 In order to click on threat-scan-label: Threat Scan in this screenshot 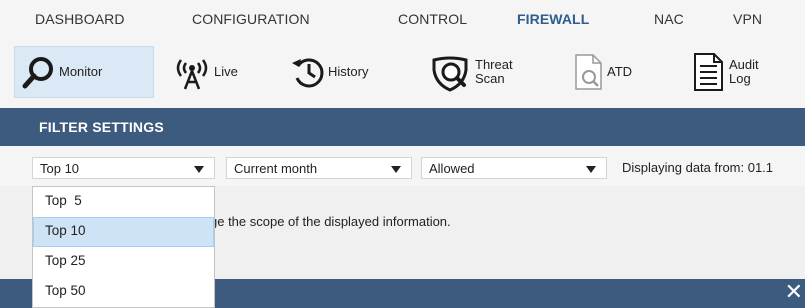, I will do `click(494, 72)`.